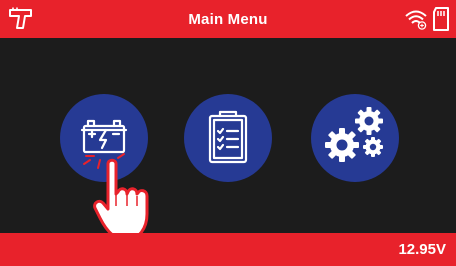 This screenshot has height=266, width=456. I want to click on top-bar: Main Menu, so click(228, 19).